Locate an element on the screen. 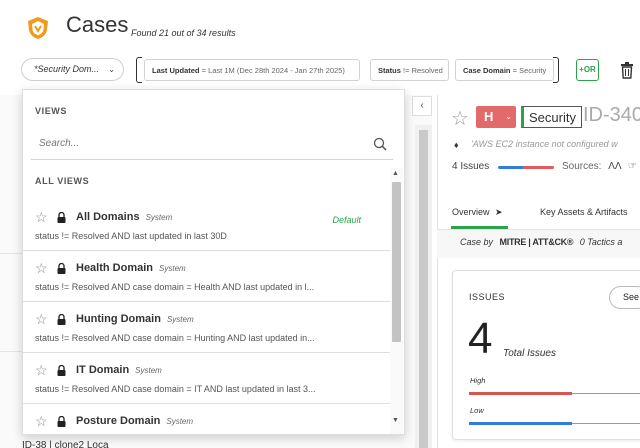 This screenshot has width=640, height=448. domain-view-select: *Security Dom... ⌄ is located at coordinates (72, 69).